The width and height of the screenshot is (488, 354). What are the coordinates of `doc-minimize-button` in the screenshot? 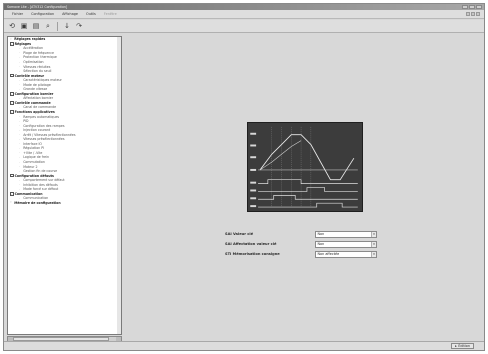 It's located at (468, 14).